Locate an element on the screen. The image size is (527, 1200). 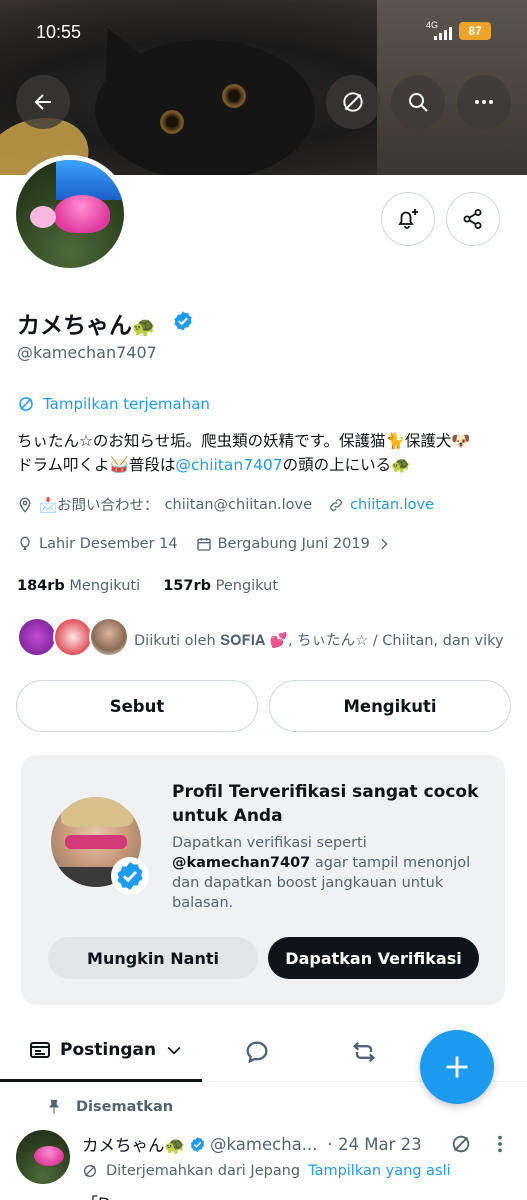
status-bar: 10:55 4G 87 is located at coordinates (263, 30).